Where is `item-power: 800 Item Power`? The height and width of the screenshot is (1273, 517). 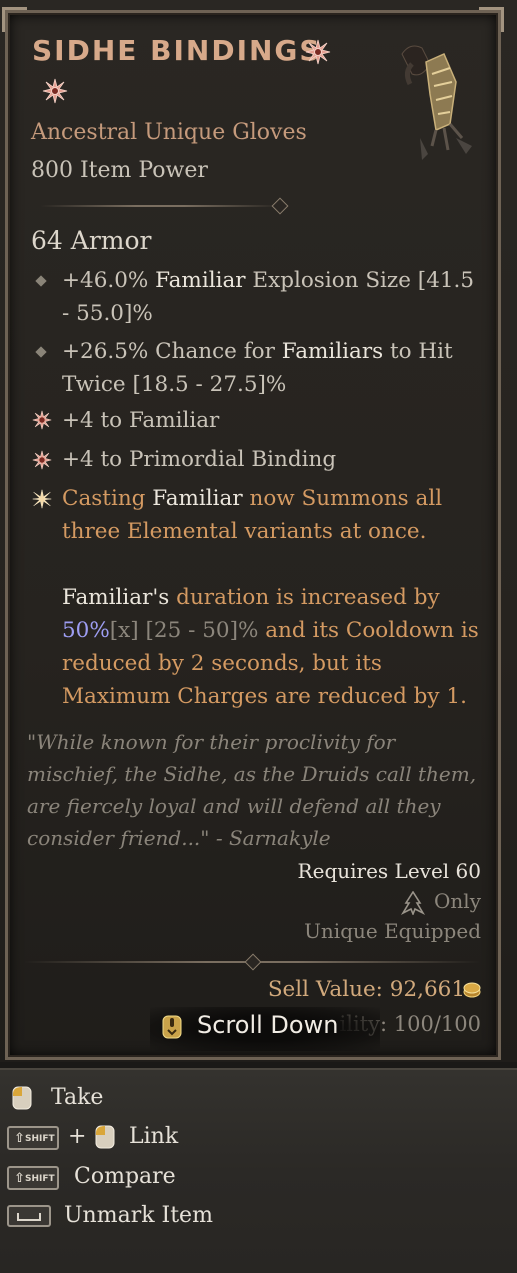 item-power: 800 Item Power is located at coordinates (119, 170).